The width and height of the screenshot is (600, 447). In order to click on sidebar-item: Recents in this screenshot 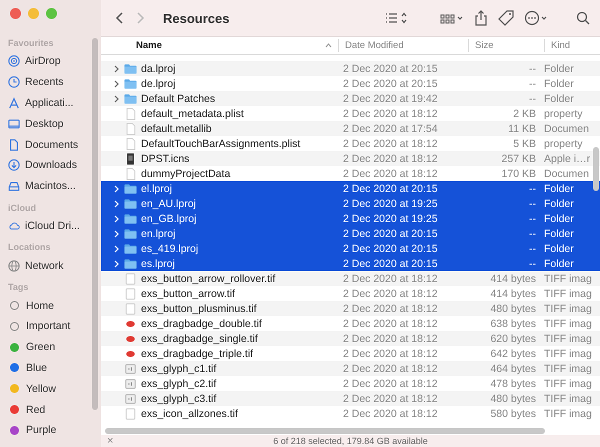, I will do `click(44, 82)`.